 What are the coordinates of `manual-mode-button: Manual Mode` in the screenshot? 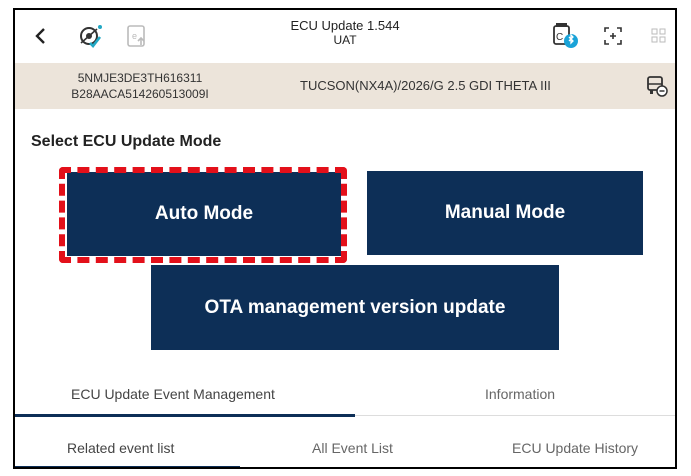 It's located at (505, 213).